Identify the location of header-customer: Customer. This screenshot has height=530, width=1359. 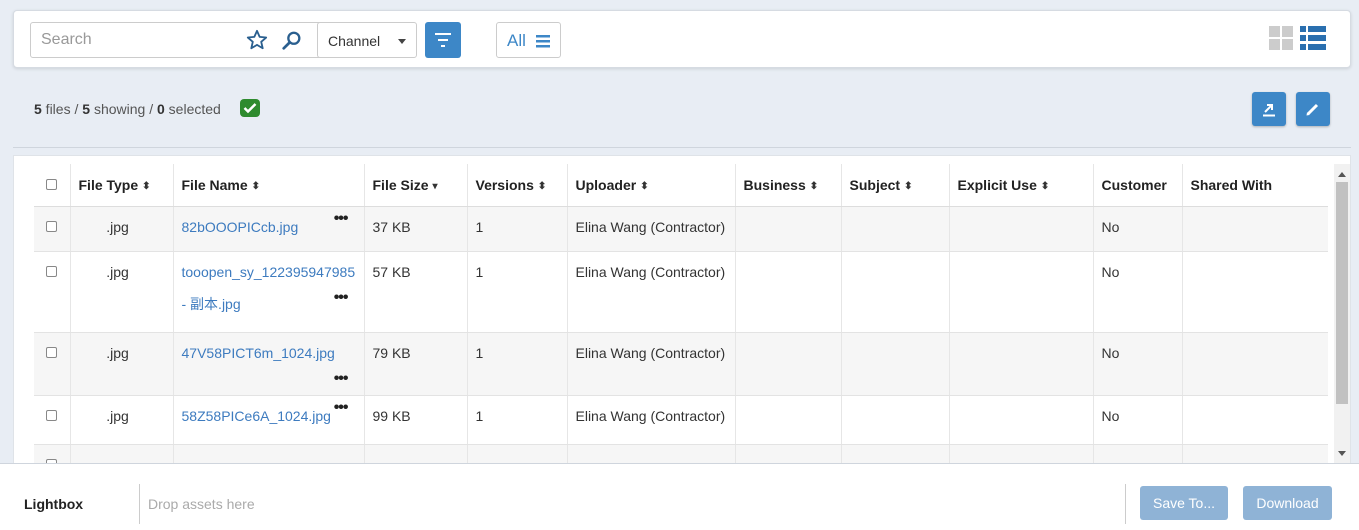
(1138, 185).